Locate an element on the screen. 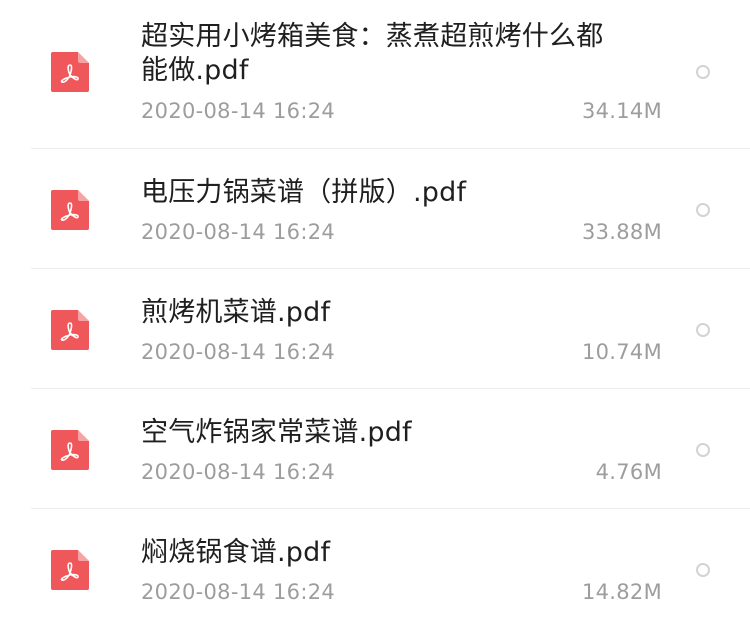  file-size: 34.14M is located at coordinates (621, 111).